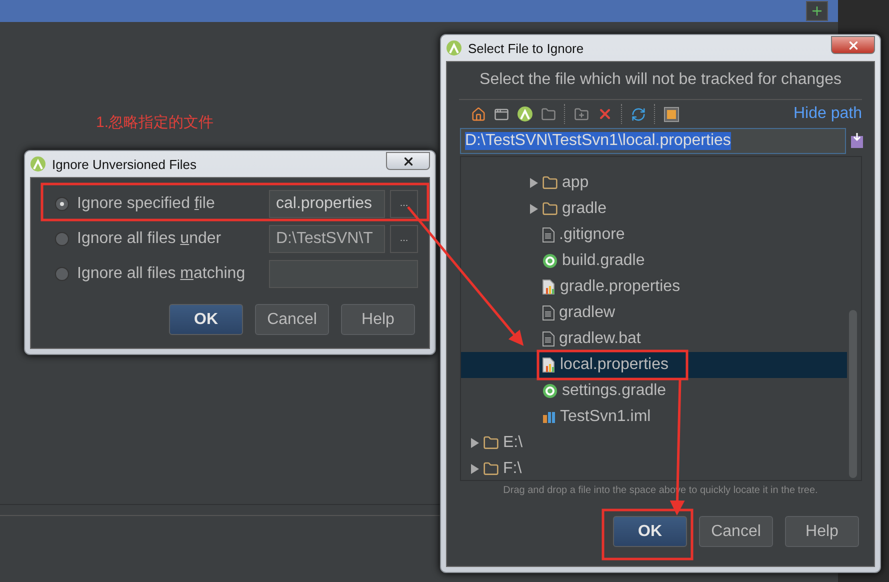  I want to click on tree-item: app, so click(654, 183).